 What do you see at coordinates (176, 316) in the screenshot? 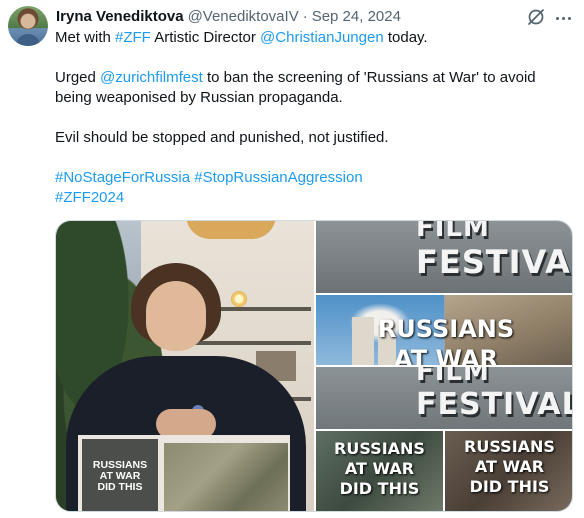
I see `person-face` at bounding box center [176, 316].